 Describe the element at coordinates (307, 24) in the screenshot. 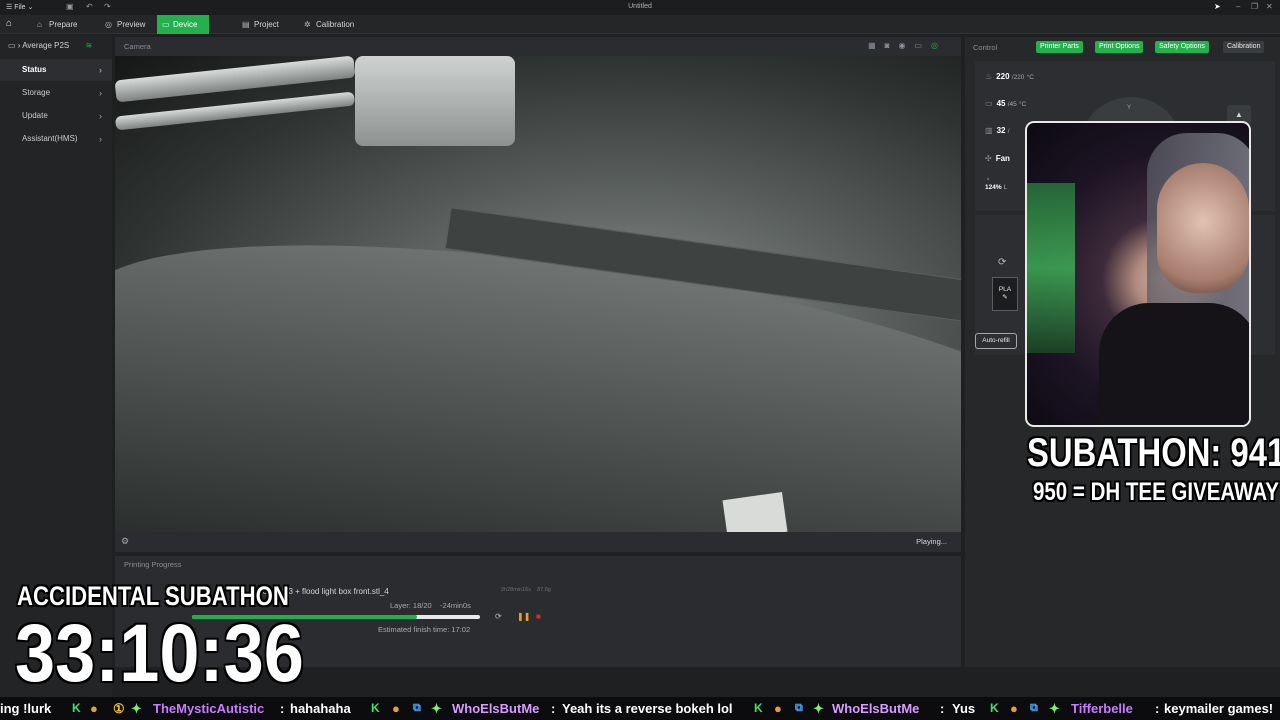

I see `calibration-icon: ✲` at that location.